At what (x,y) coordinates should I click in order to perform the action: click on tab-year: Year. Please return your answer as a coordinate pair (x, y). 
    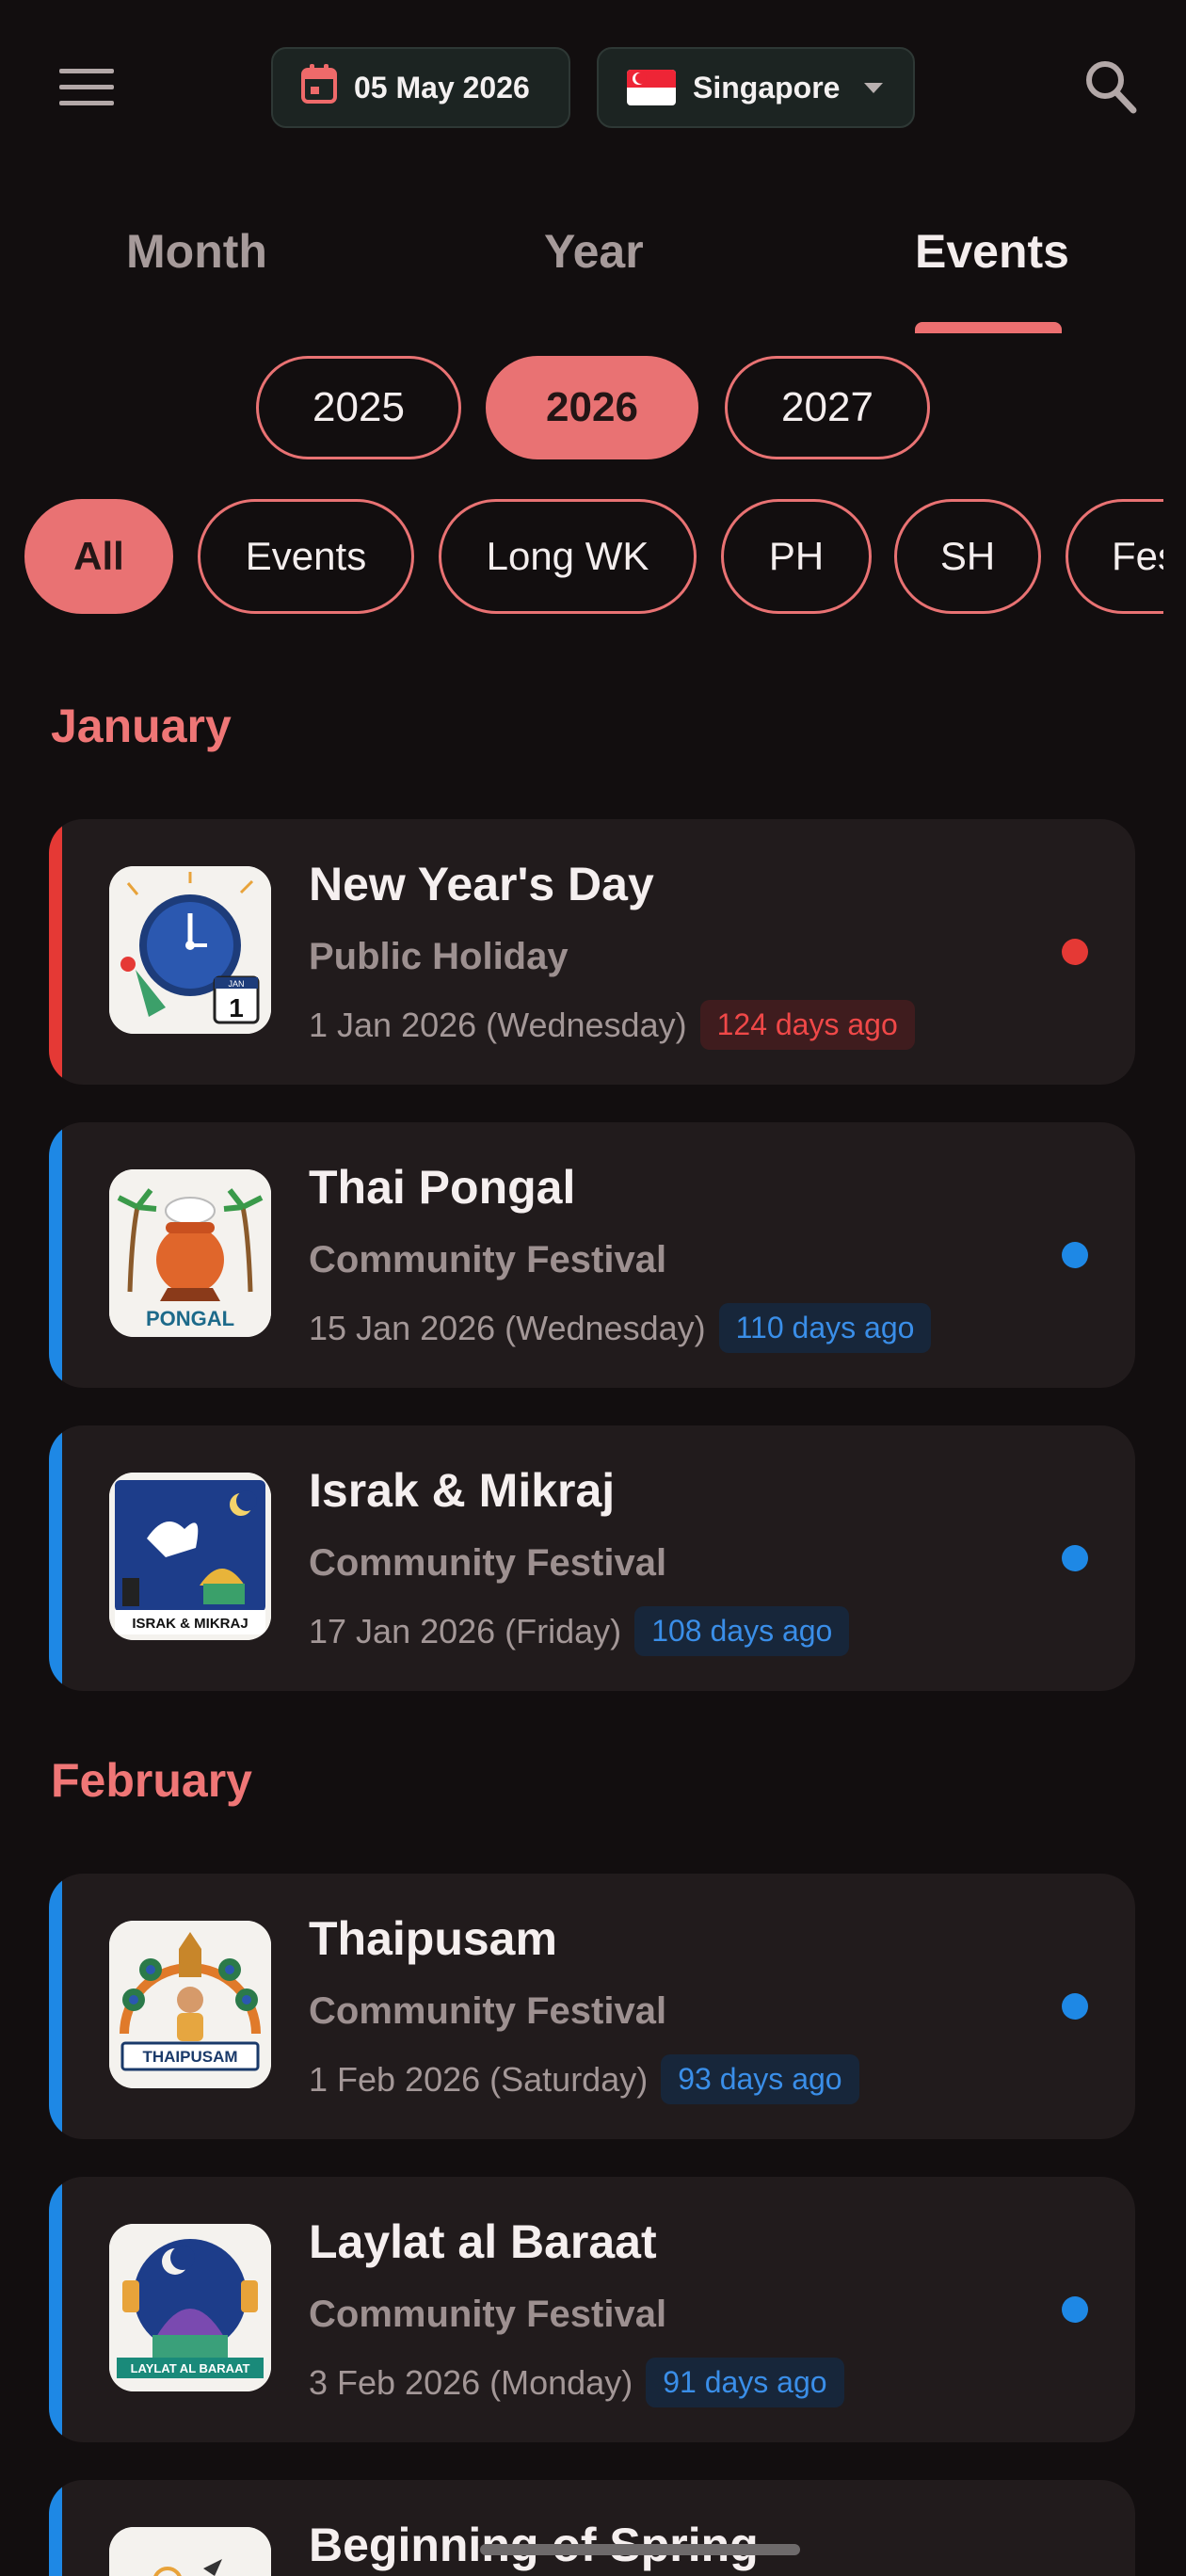
    Looking at the image, I should click on (594, 251).